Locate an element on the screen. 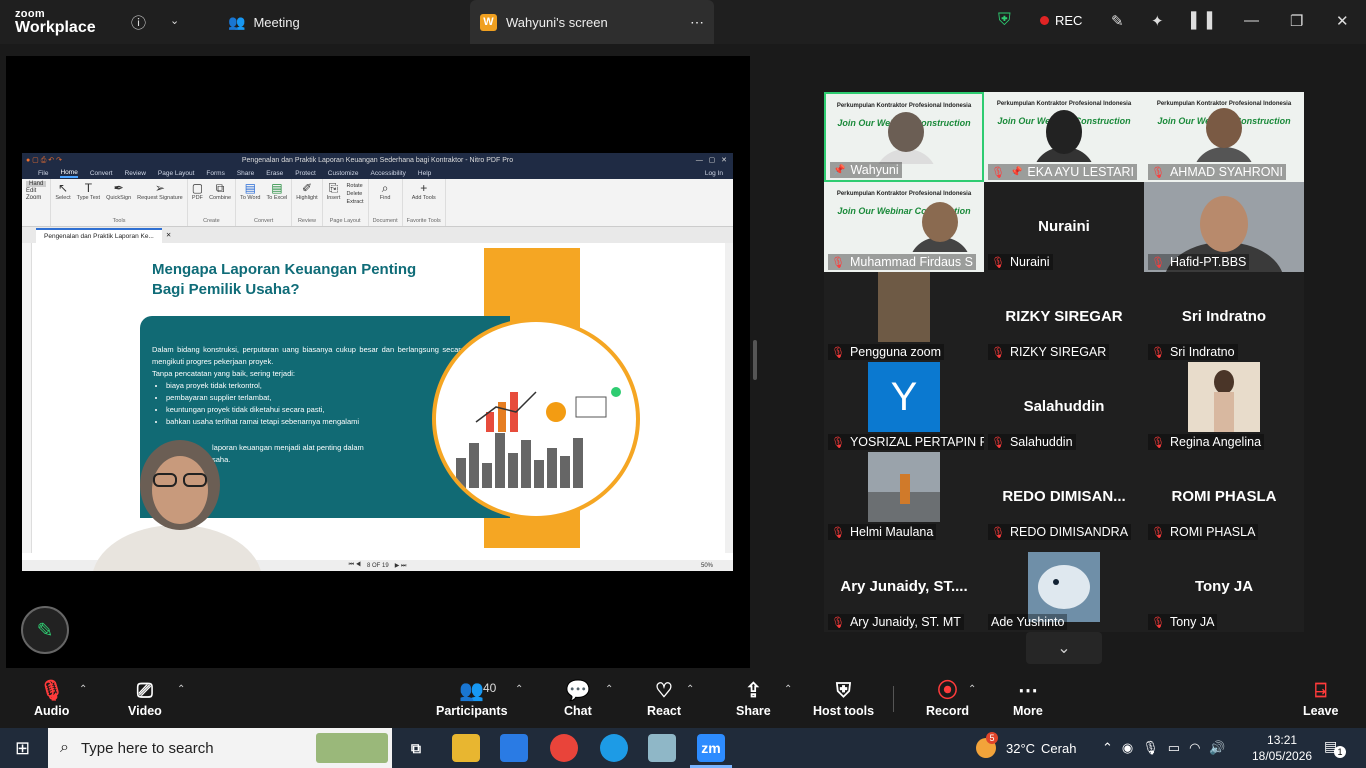  menu-help: Help is located at coordinates (424, 173).